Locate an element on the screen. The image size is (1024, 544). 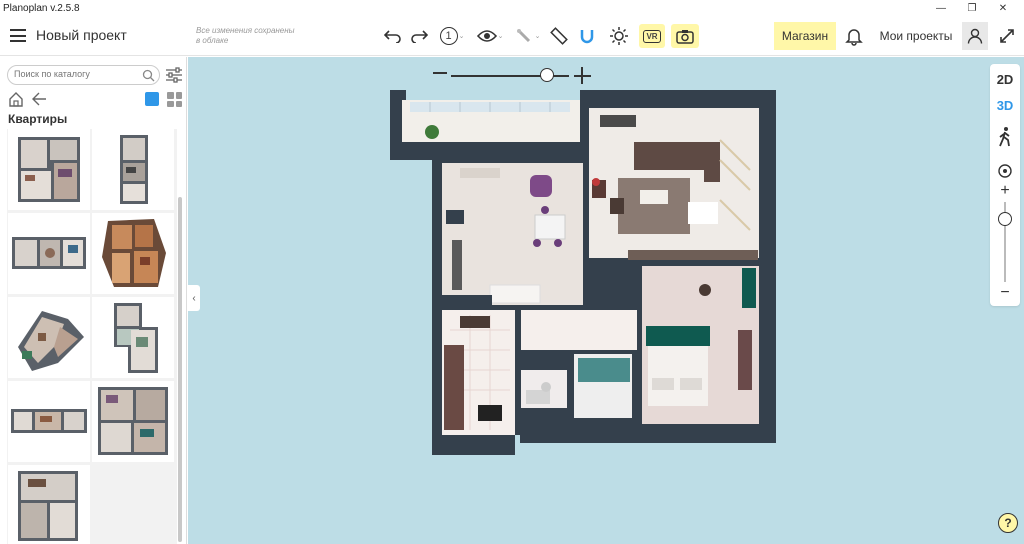
camera-icon is located at coordinates (685, 36).